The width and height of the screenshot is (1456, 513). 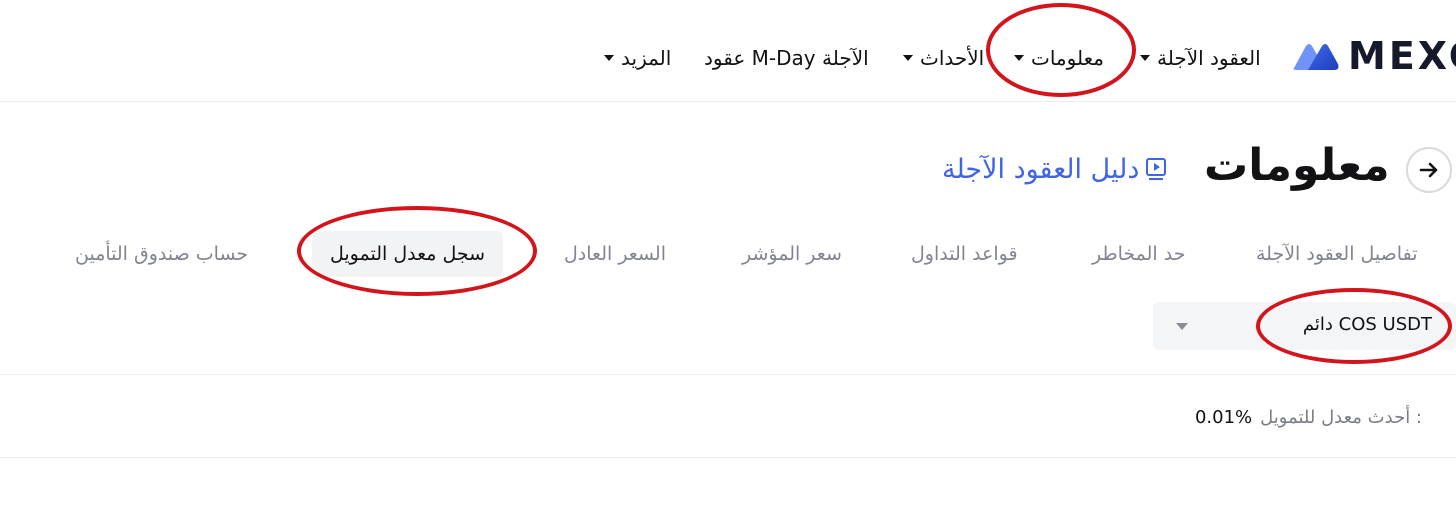 I want to click on nav-mday-label: عقود M-Day الآجلة, so click(x=786, y=58).